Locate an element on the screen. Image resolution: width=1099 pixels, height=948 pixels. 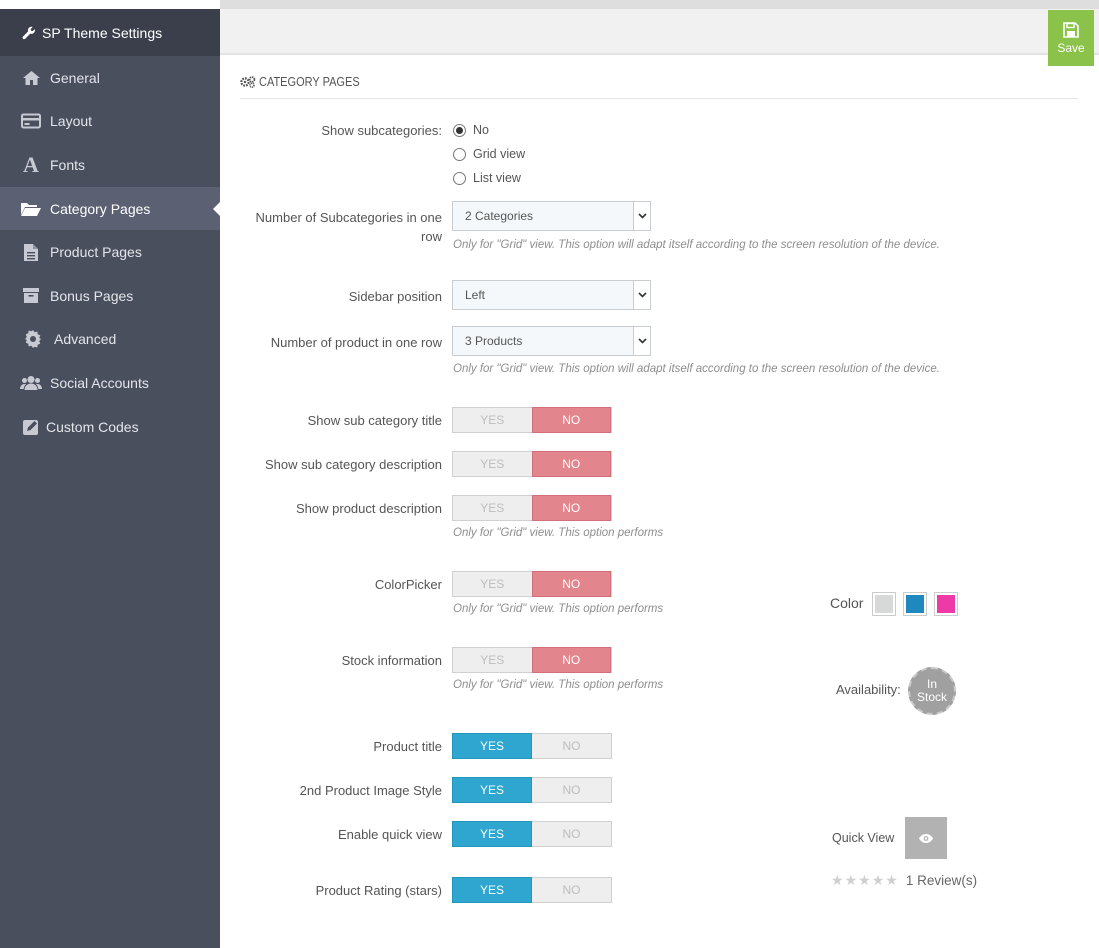
subcategories-per-row-select: 2 Categories is located at coordinates (551, 216).